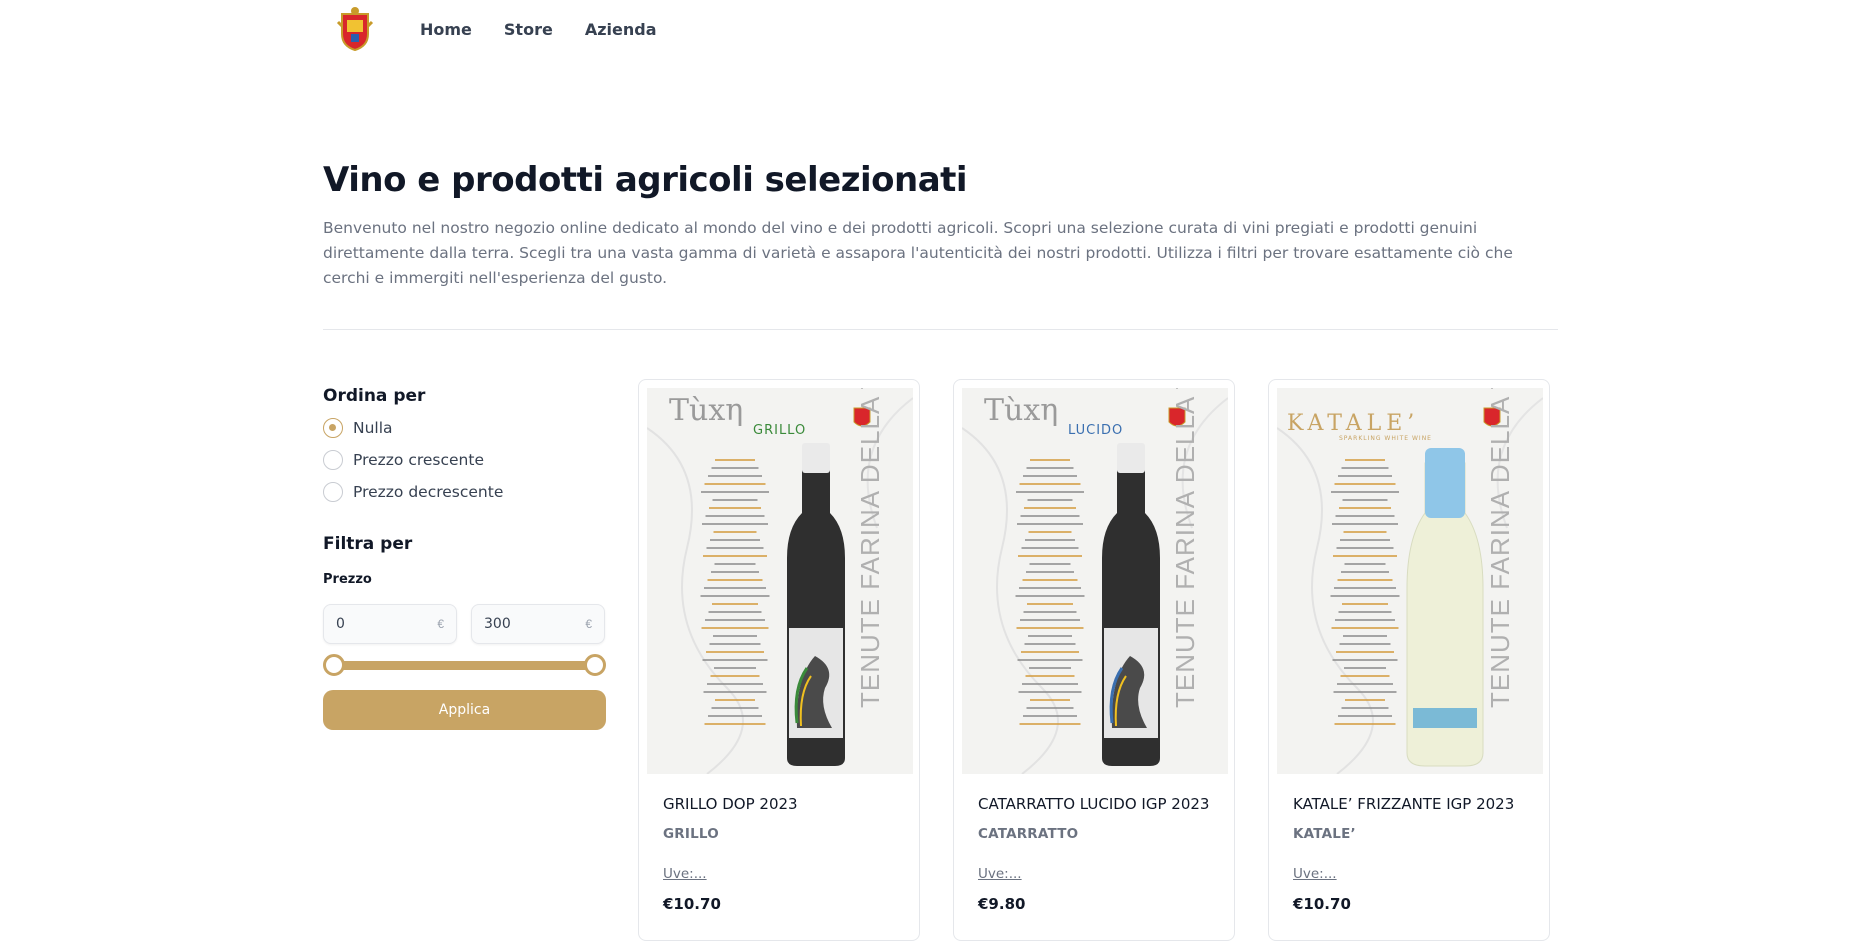  What do you see at coordinates (645, 180) in the screenshot?
I see `page-title: Vino e prodotti agricoli selezionati` at bounding box center [645, 180].